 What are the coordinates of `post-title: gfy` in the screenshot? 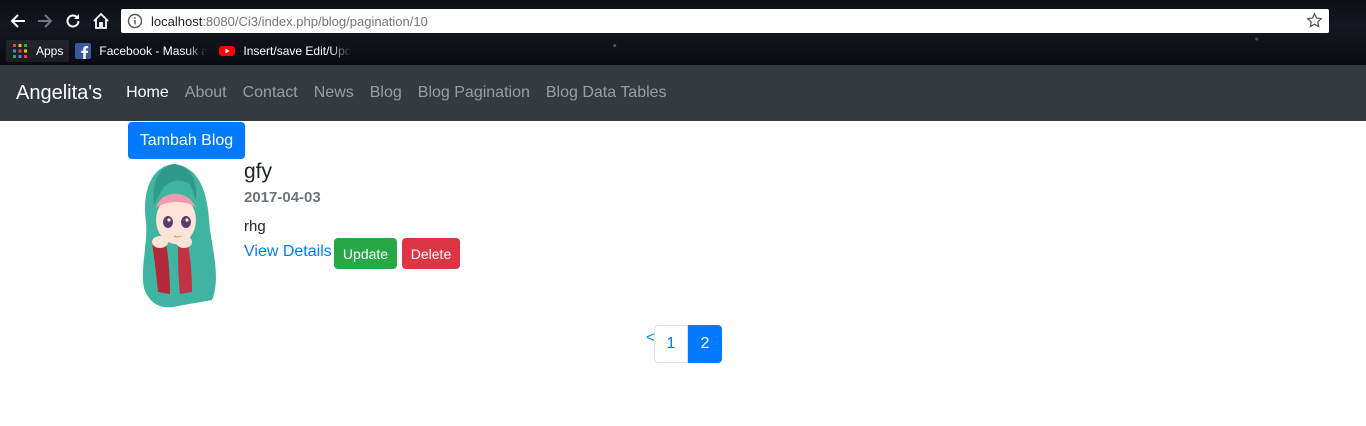 It's located at (258, 171).